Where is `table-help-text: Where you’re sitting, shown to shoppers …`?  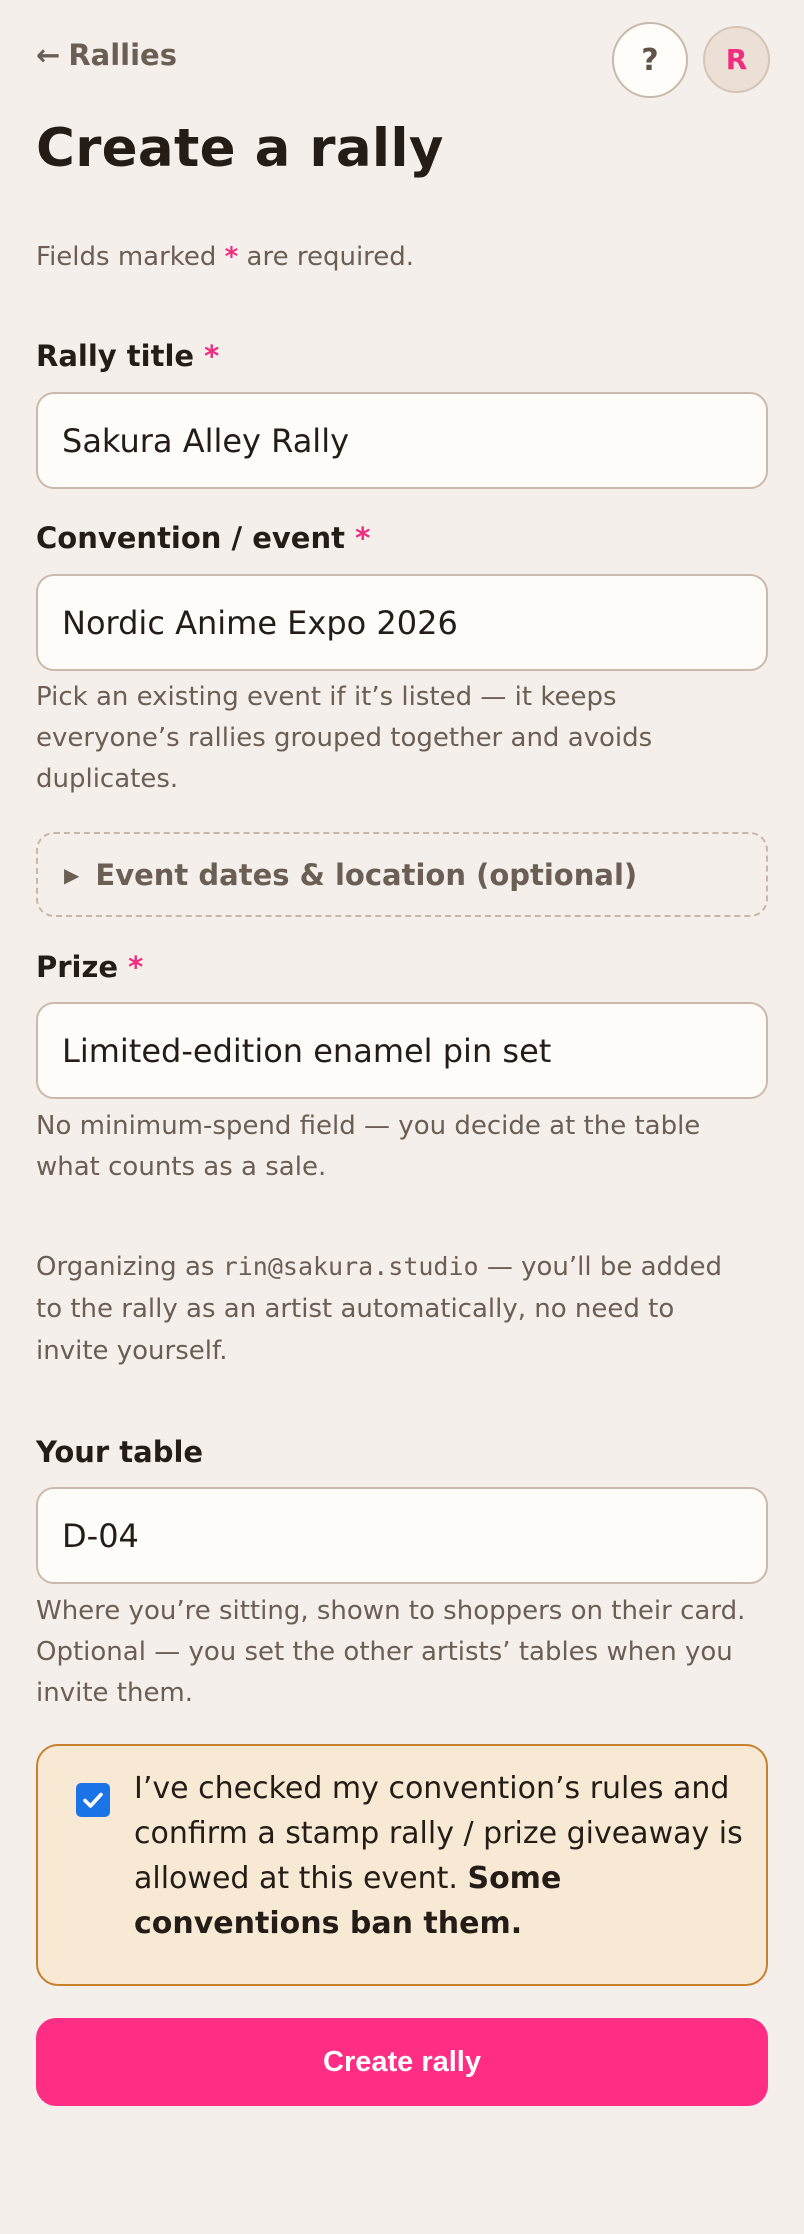
table-help-text: Where you’re sitting, shown to shoppers … is located at coordinates (402, 1652).